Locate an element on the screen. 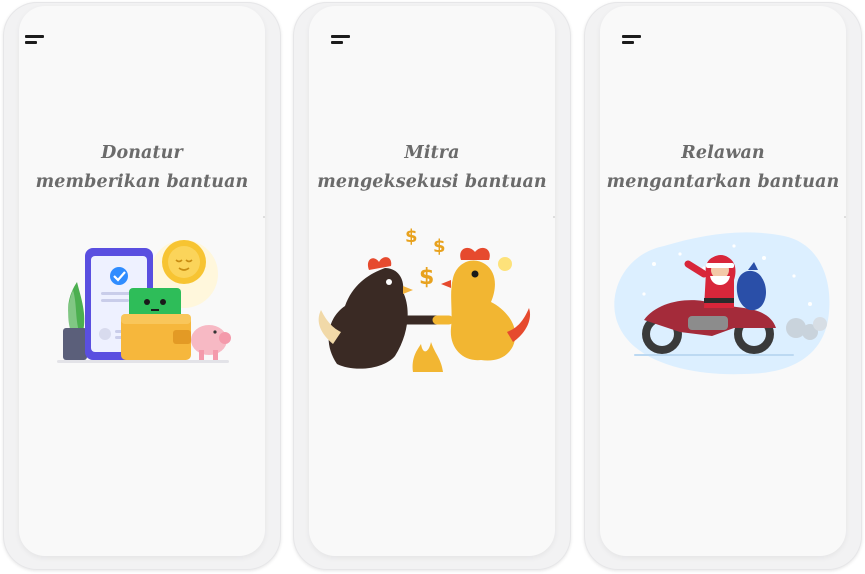 Image resolution: width=865 pixels, height=574 pixels. card-caption: Donatur memberikan bantuan is located at coordinates (142, 168).